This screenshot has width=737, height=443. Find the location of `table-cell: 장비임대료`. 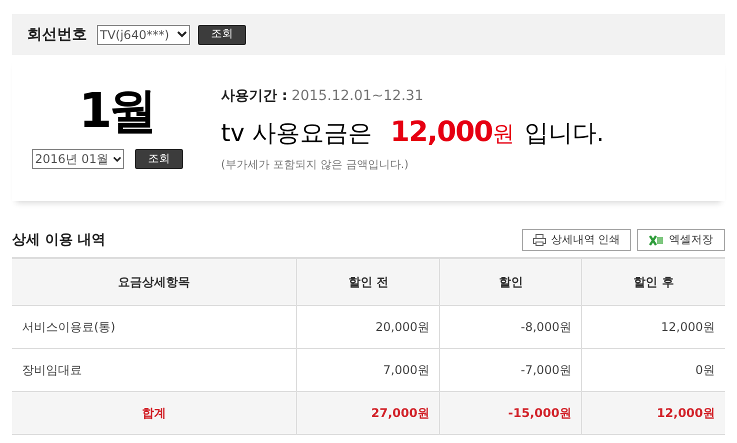

table-cell: 장비임대료 is located at coordinates (154, 369).